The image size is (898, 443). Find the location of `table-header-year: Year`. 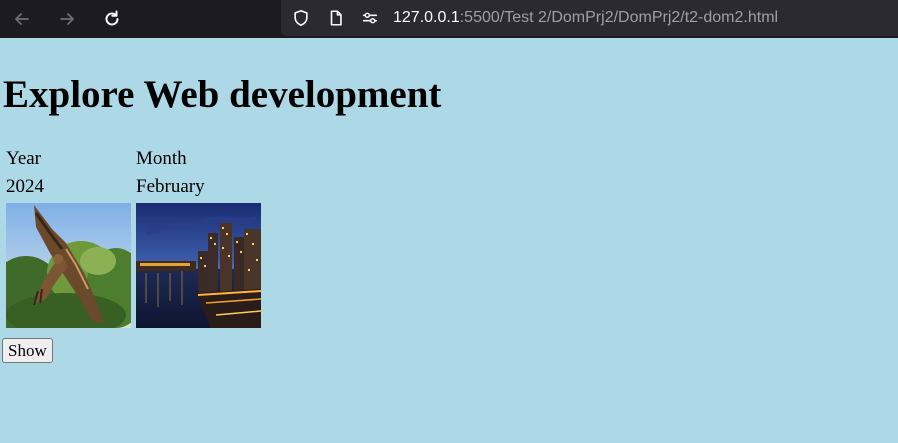

table-header-year: Year is located at coordinates (24, 158).